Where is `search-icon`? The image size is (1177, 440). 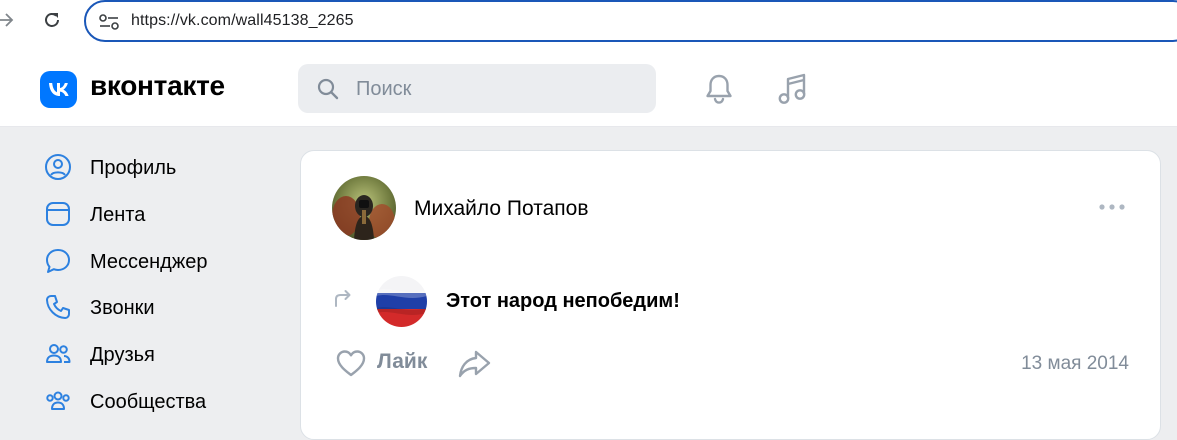 search-icon is located at coordinates (328, 89).